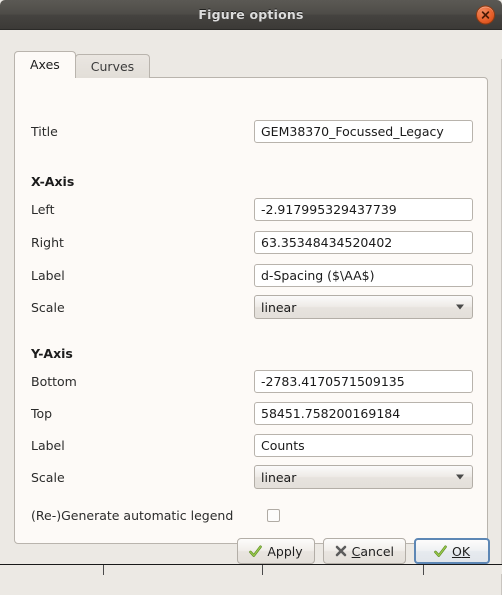 The height and width of the screenshot is (595, 502). I want to click on y-scale-field-wrap: linear, so click(363, 477).